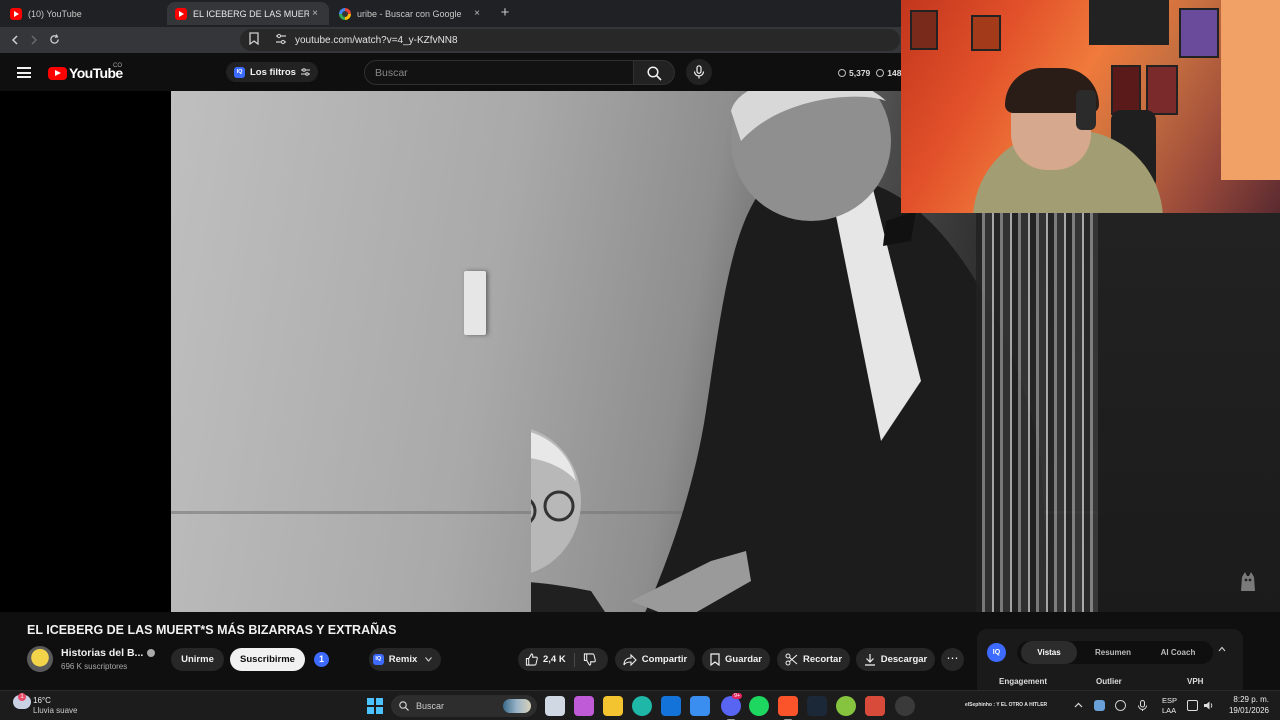  I want to click on save-label: Guardar, so click(743, 659).